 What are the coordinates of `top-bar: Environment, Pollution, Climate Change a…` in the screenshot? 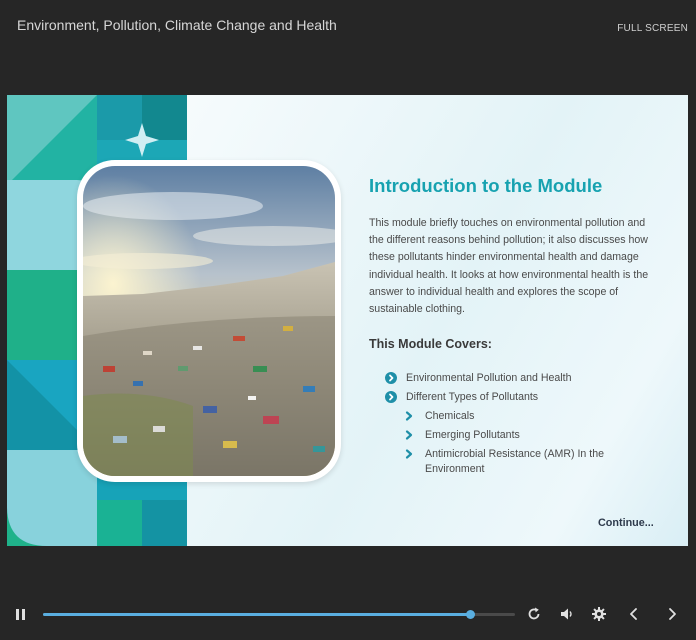 It's located at (348, 25).